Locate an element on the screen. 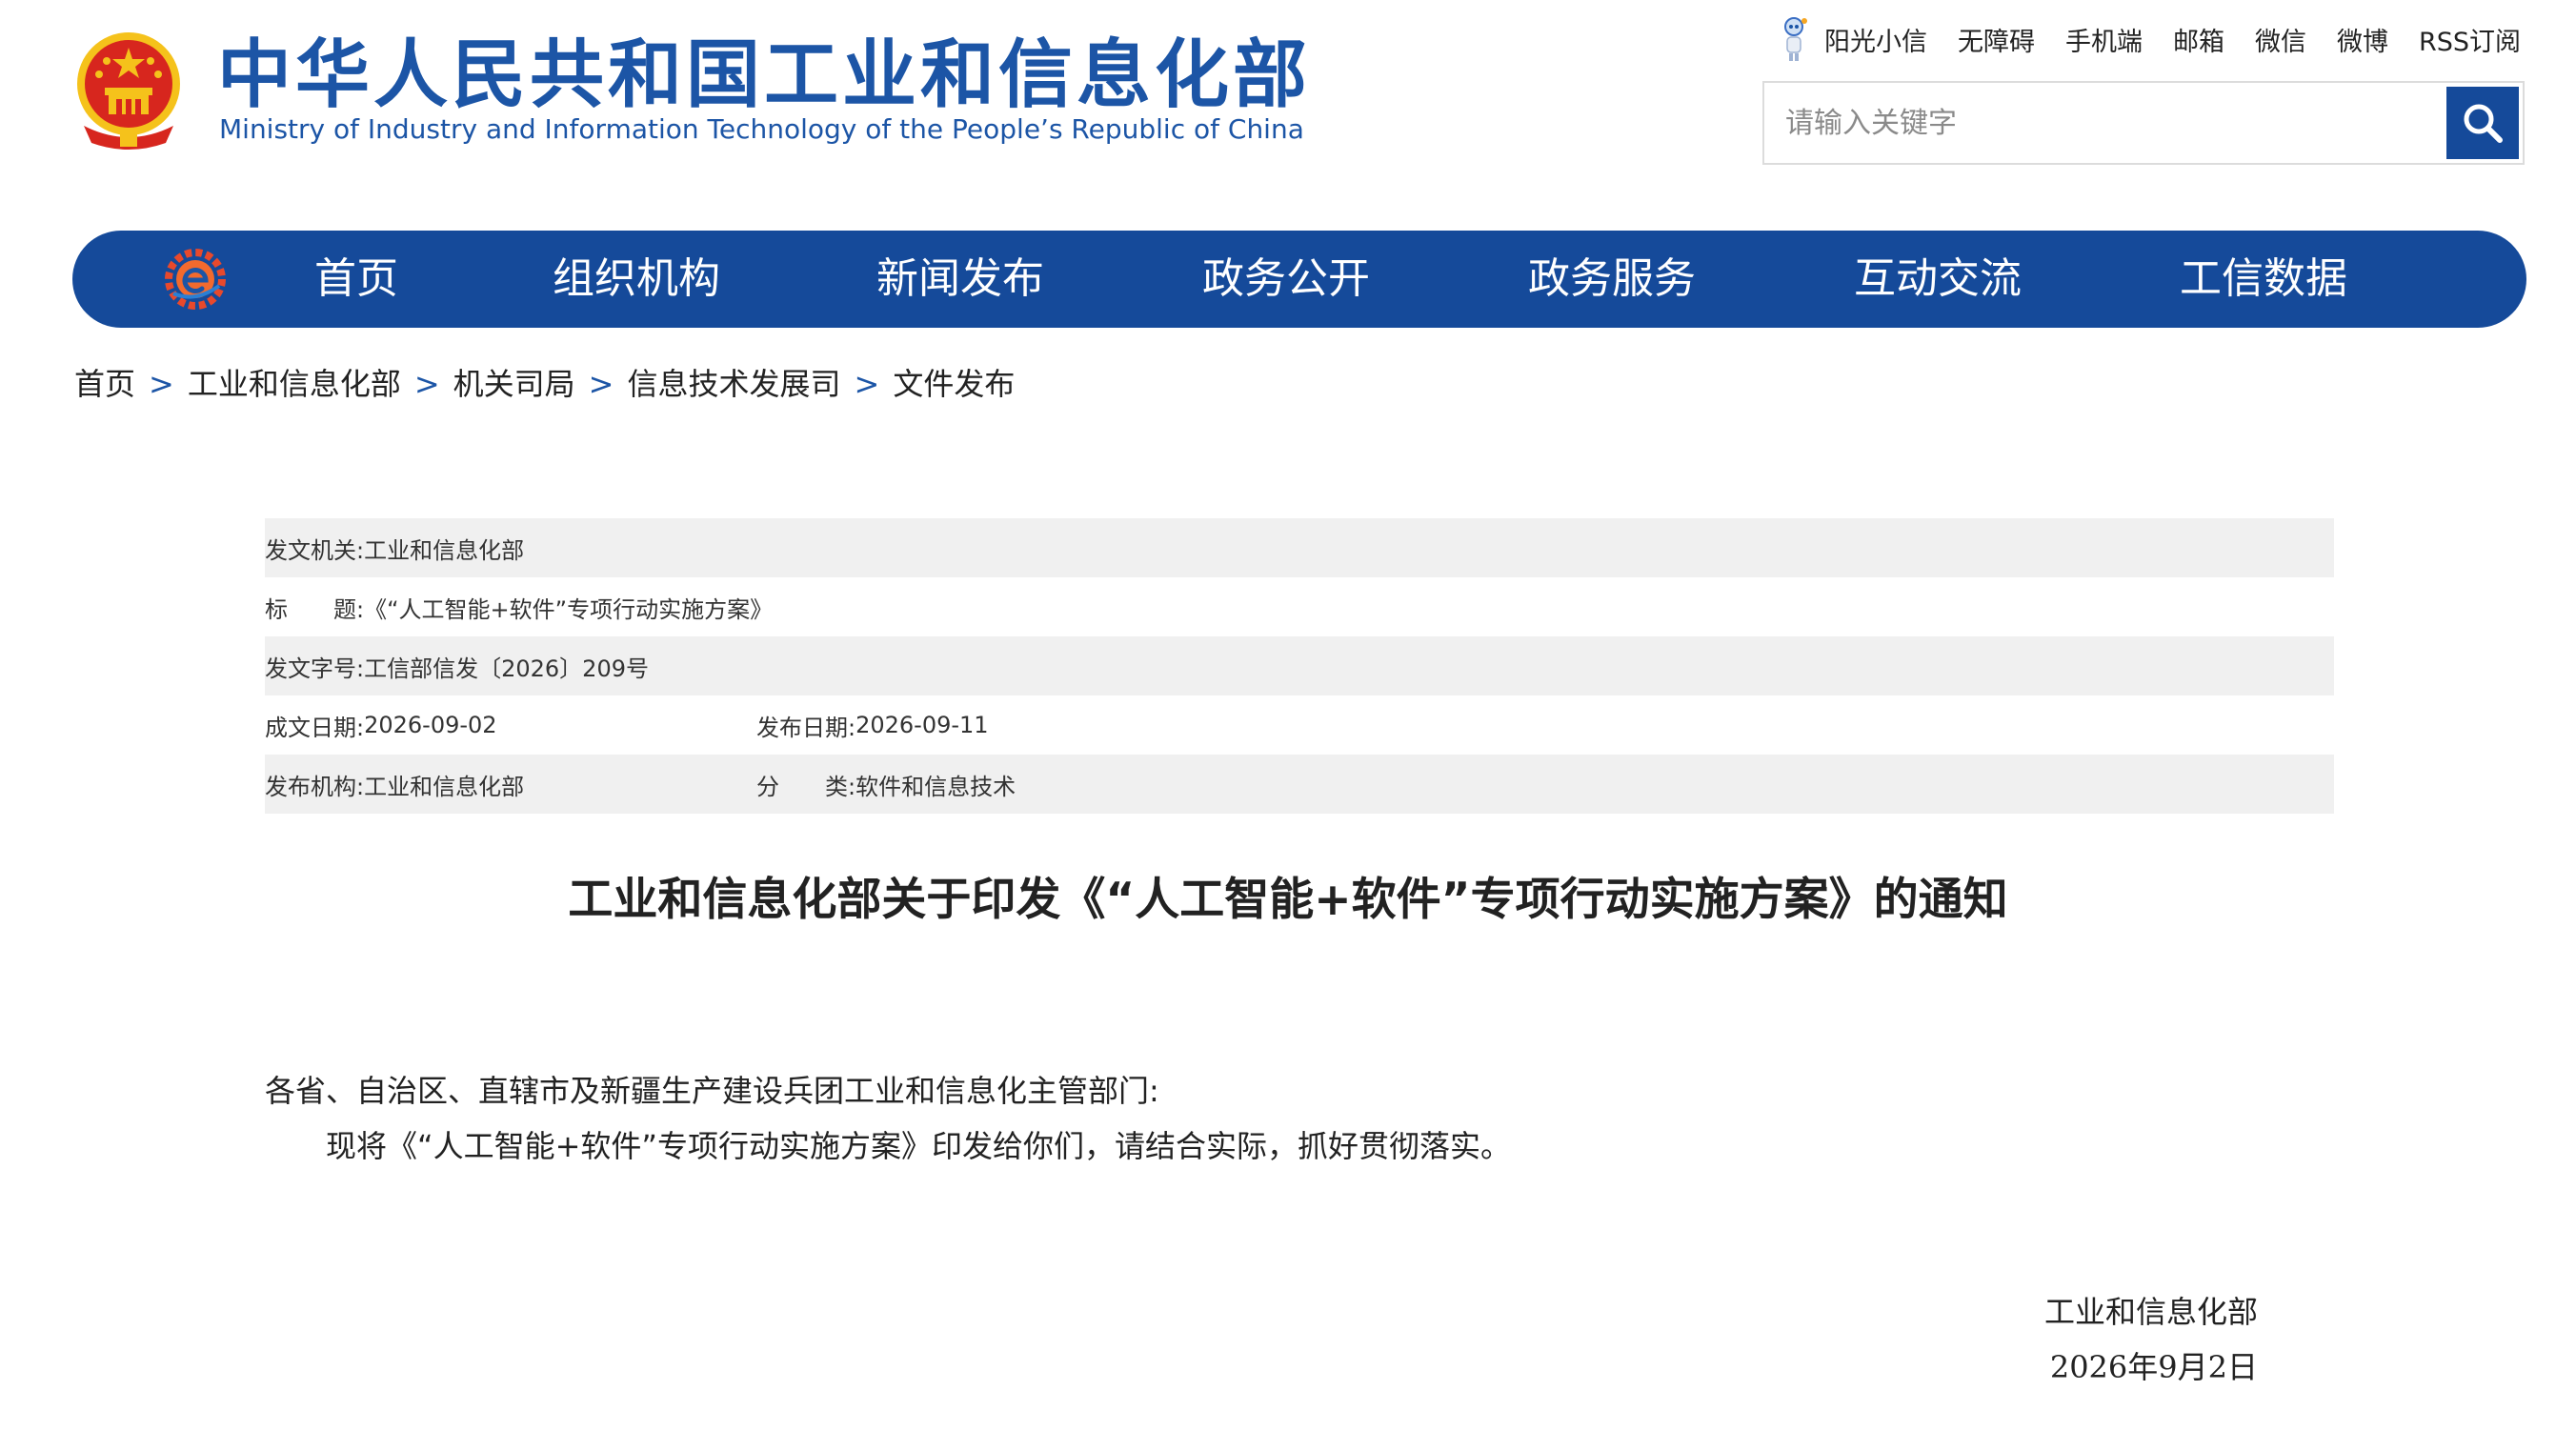 The height and width of the screenshot is (1431, 2576). breadcrumb: 首页 > 工业和信息化部 > 机关司局 > 信息技术发展司 > 文件发布 is located at coordinates (545, 384).